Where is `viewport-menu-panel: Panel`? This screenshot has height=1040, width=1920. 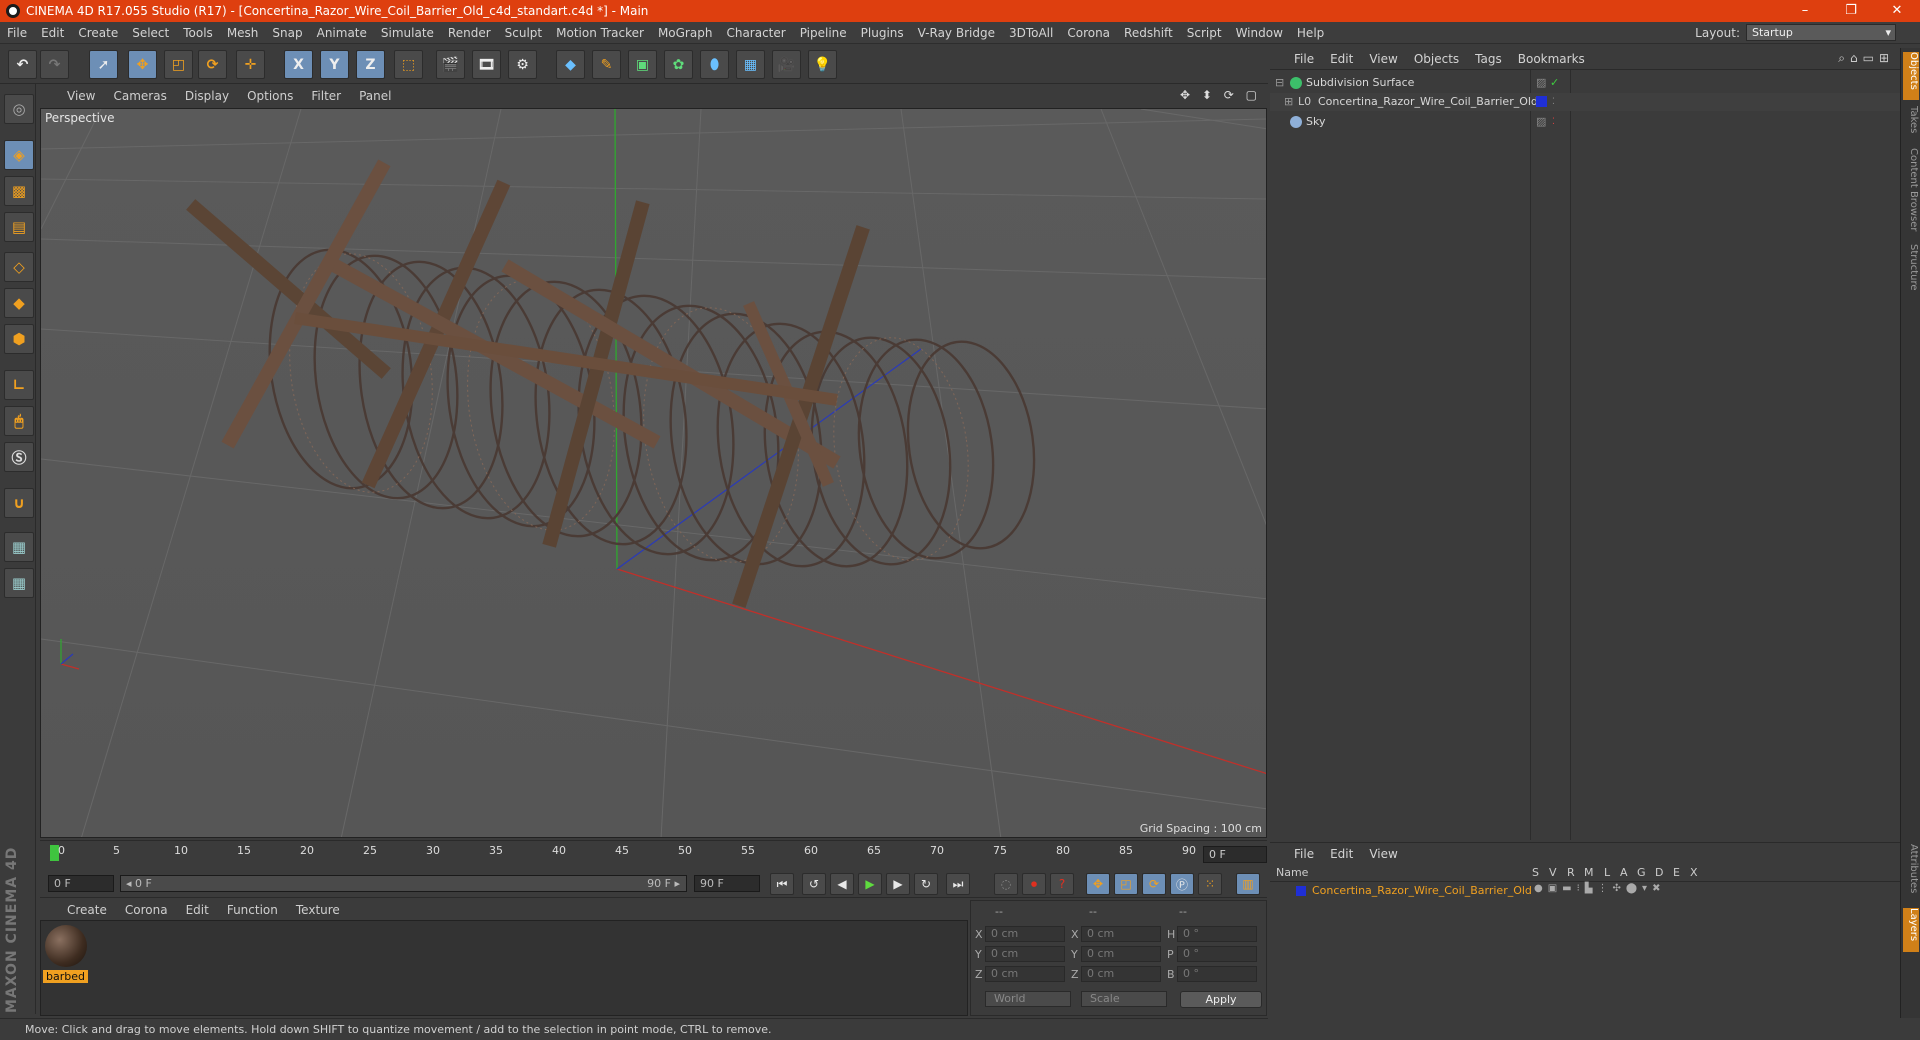
viewport-menu-panel: Panel is located at coordinates (375, 96).